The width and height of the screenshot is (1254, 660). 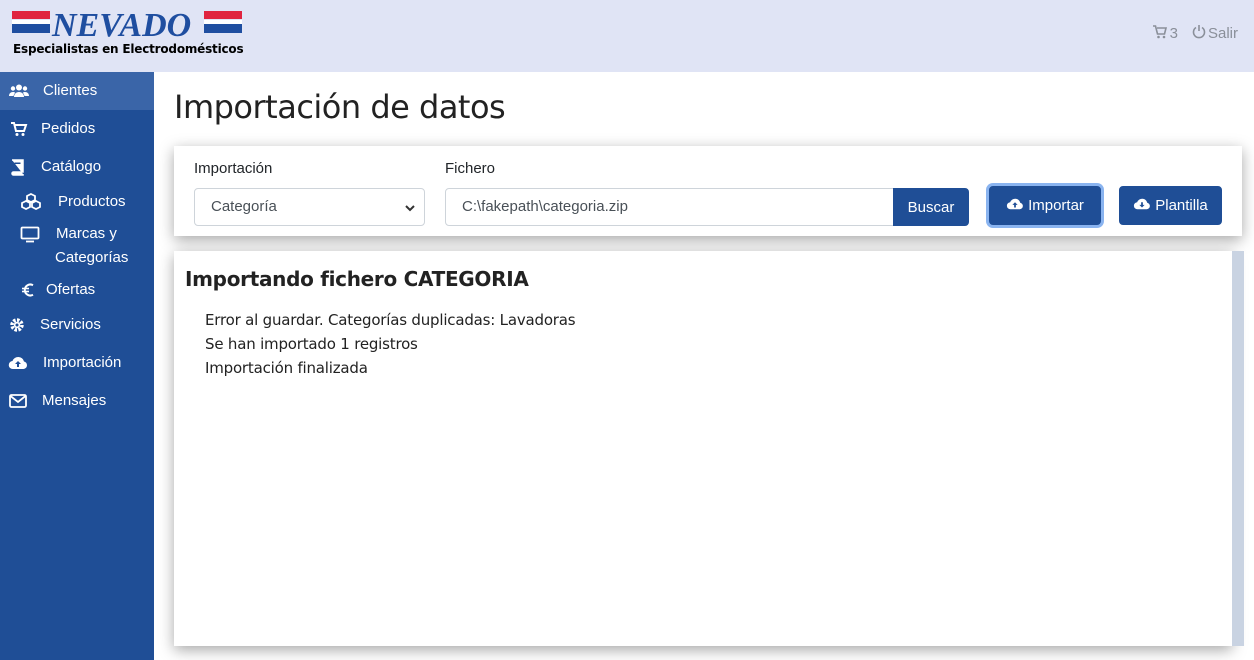 What do you see at coordinates (1056, 205) in the screenshot?
I see `import-button-label: Importar` at bounding box center [1056, 205].